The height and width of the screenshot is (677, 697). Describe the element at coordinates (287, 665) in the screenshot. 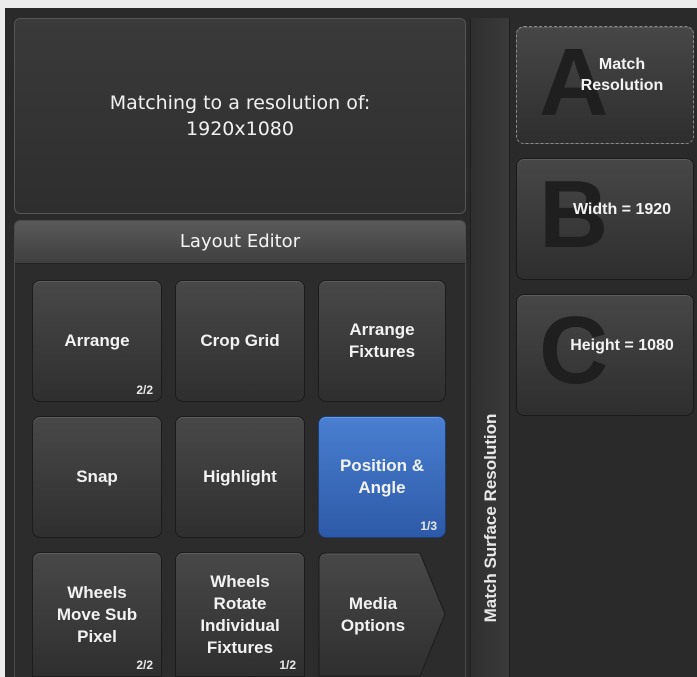

I see `wheels-rotate-page-indicator: 1/2` at that location.